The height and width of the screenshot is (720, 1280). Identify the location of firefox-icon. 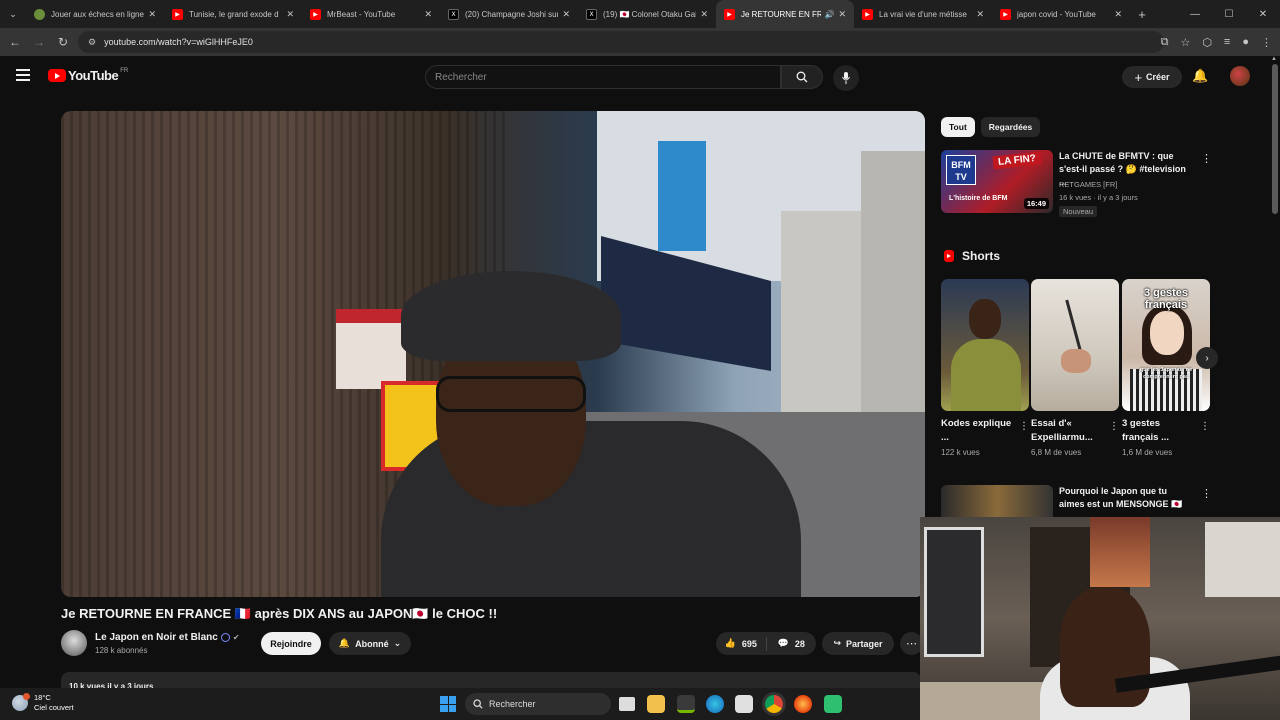
(803, 704).